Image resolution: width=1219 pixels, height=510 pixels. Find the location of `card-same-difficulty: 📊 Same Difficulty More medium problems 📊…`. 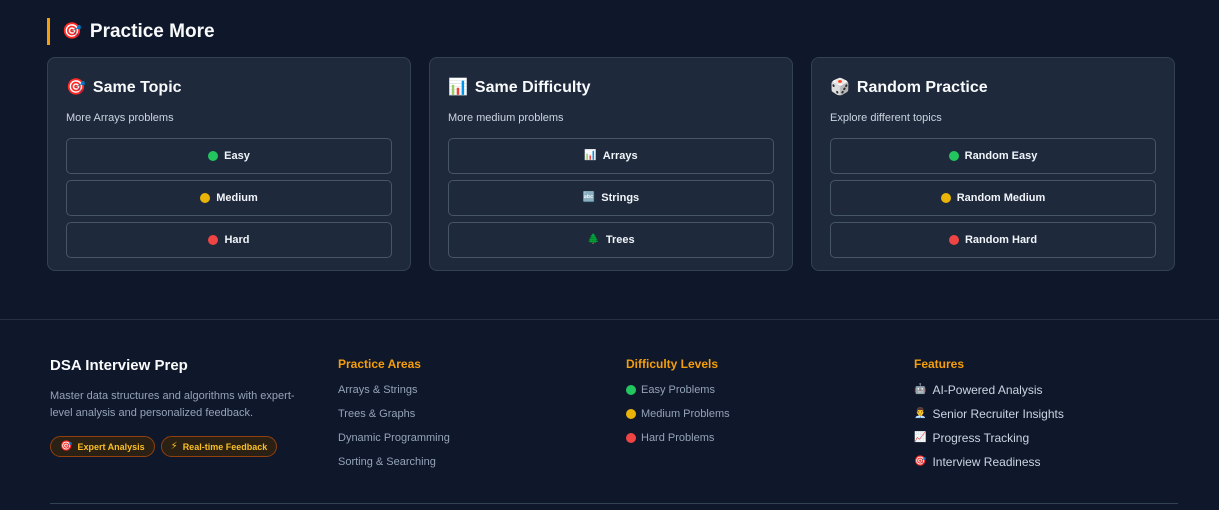

card-same-difficulty: 📊 Same Difficulty More medium problems 📊… is located at coordinates (611, 164).